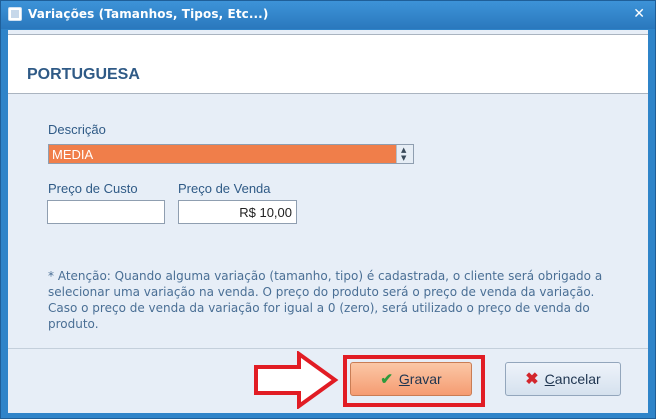  What do you see at coordinates (231, 154) in the screenshot?
I see `descricao-combobox: MEDIA ▲ ▼` at bounding box center [231, 154].